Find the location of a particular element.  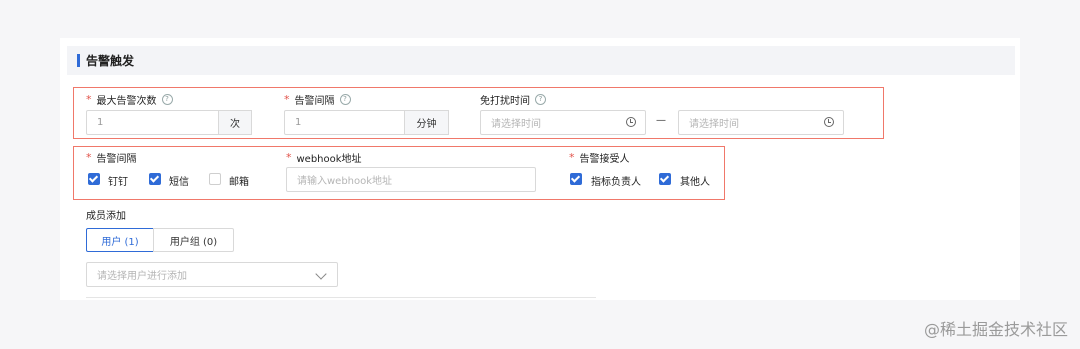

section-title: 告警触发 is located at coordinates (110, 61).